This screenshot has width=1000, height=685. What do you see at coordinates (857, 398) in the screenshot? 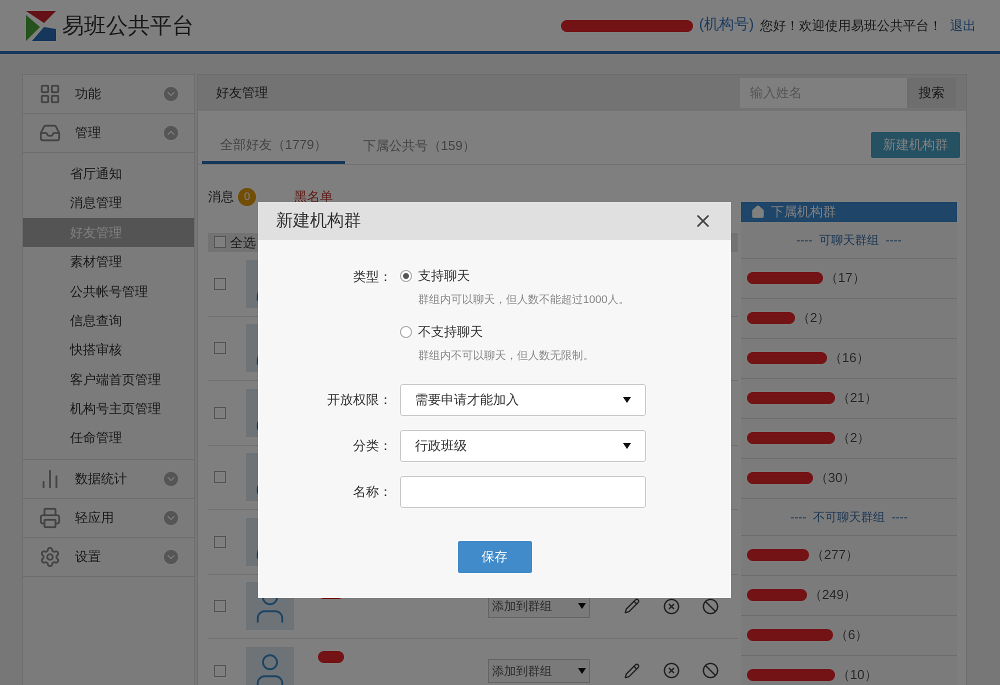
I see `member-count: （21）` at bounding box center [857, 398].